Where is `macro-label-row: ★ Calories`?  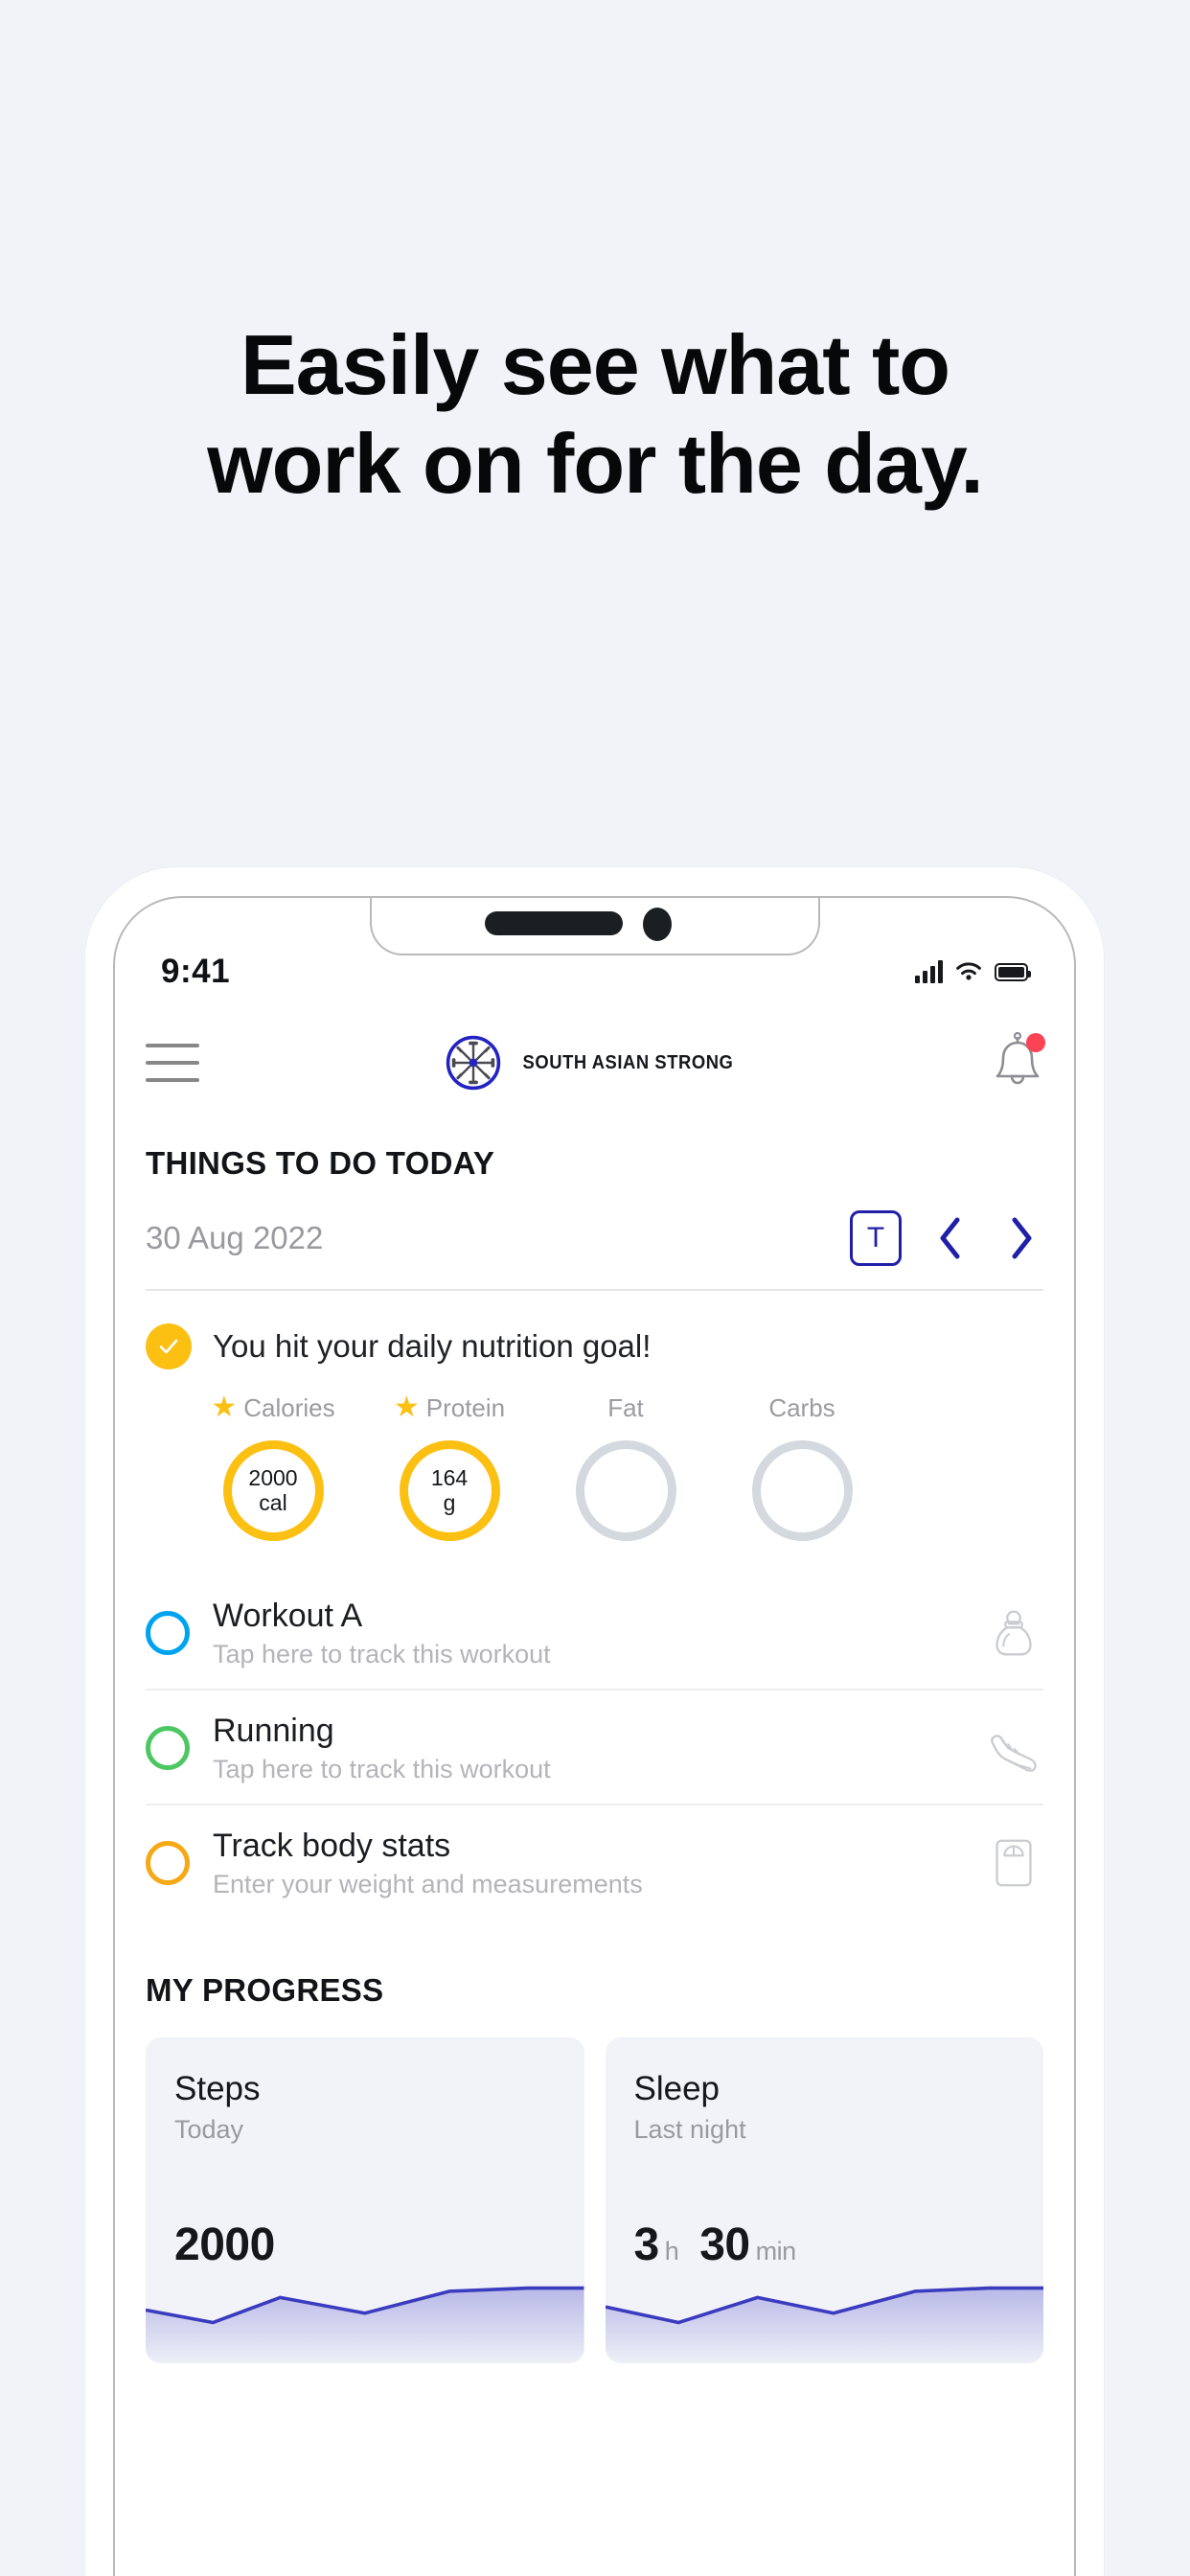
macro-label-row: ★ Calories is located at coordinates (272, 1408).